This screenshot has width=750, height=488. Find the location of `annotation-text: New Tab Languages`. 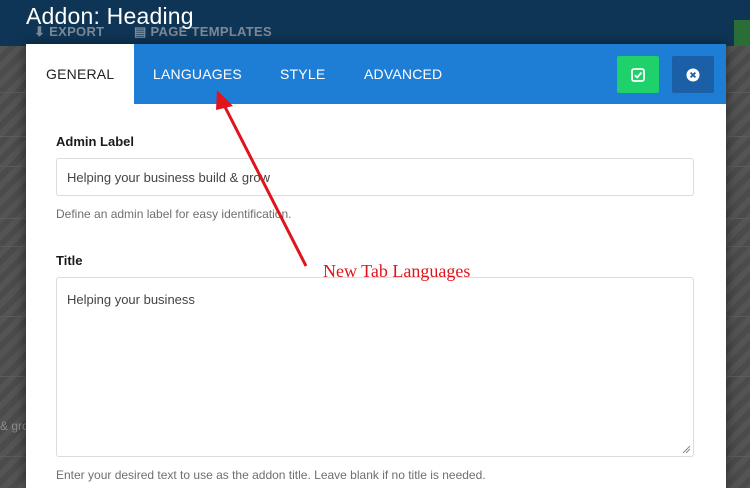

annotation-text: New Tab Languages is located at coordinates (397, 271).